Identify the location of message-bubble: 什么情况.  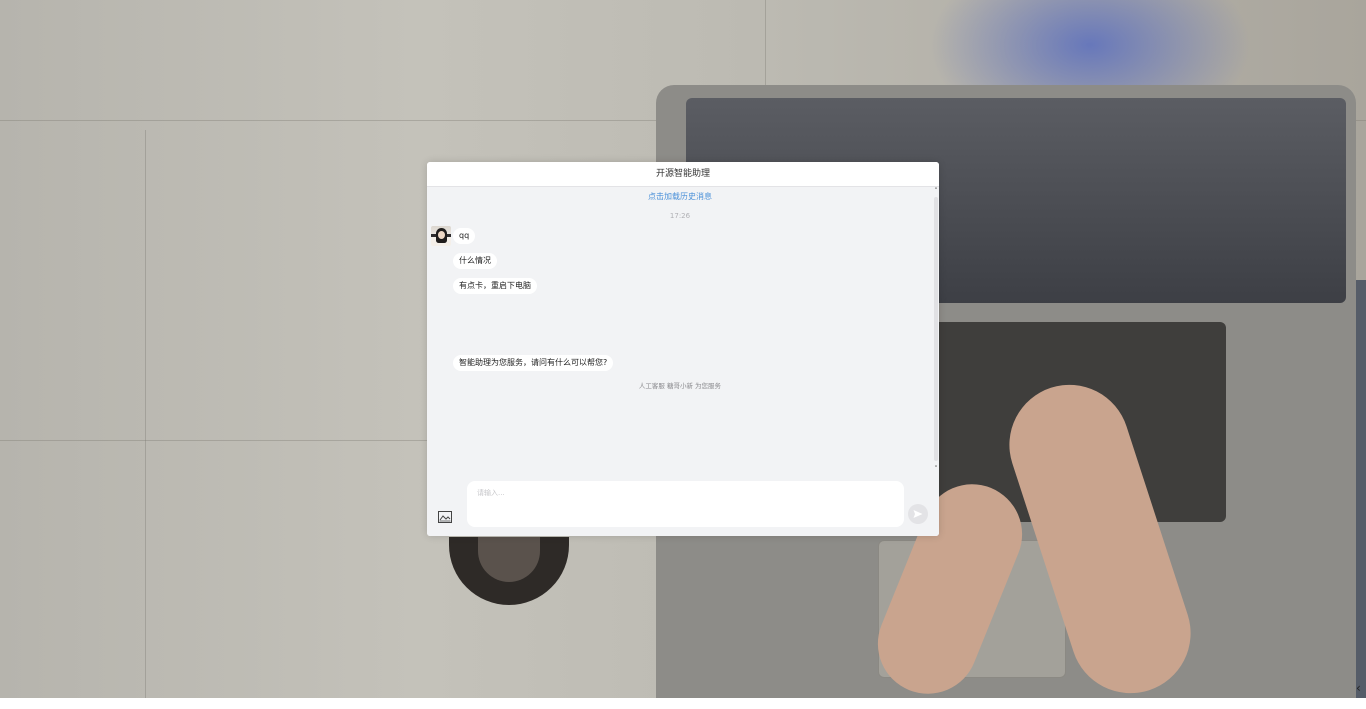
(475, 261).